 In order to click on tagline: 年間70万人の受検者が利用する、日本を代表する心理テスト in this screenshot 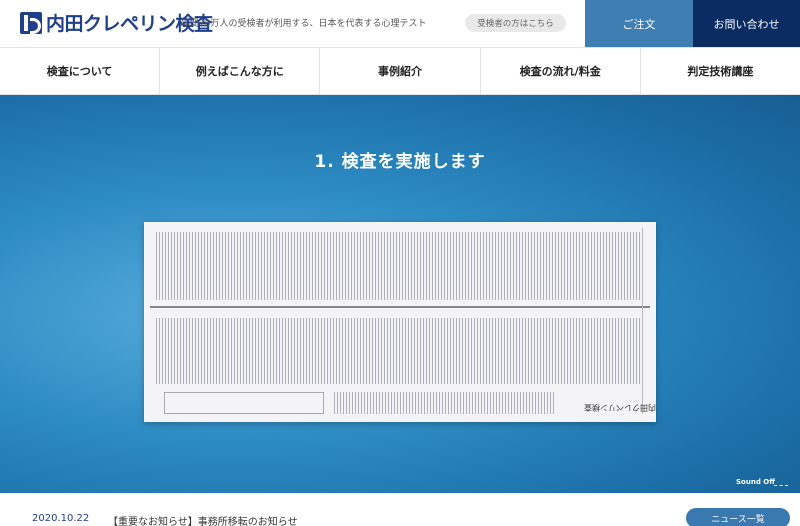, I will do `click(304, 24)`.